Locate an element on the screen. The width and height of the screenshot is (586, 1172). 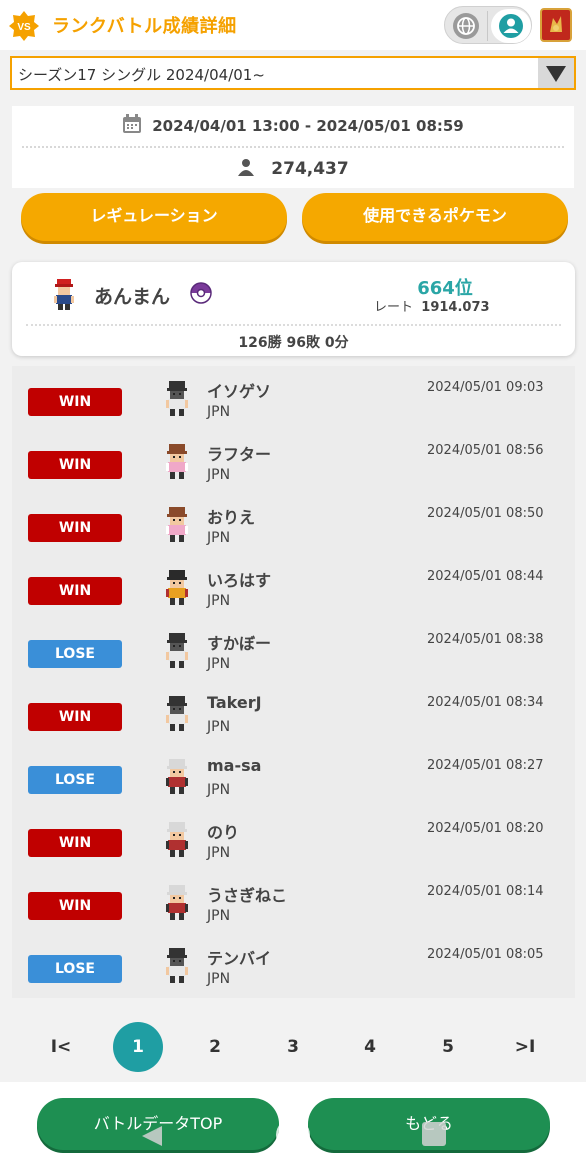
app-header: VS ランクバトル成績詳細 is located at coordinates (293, 25).